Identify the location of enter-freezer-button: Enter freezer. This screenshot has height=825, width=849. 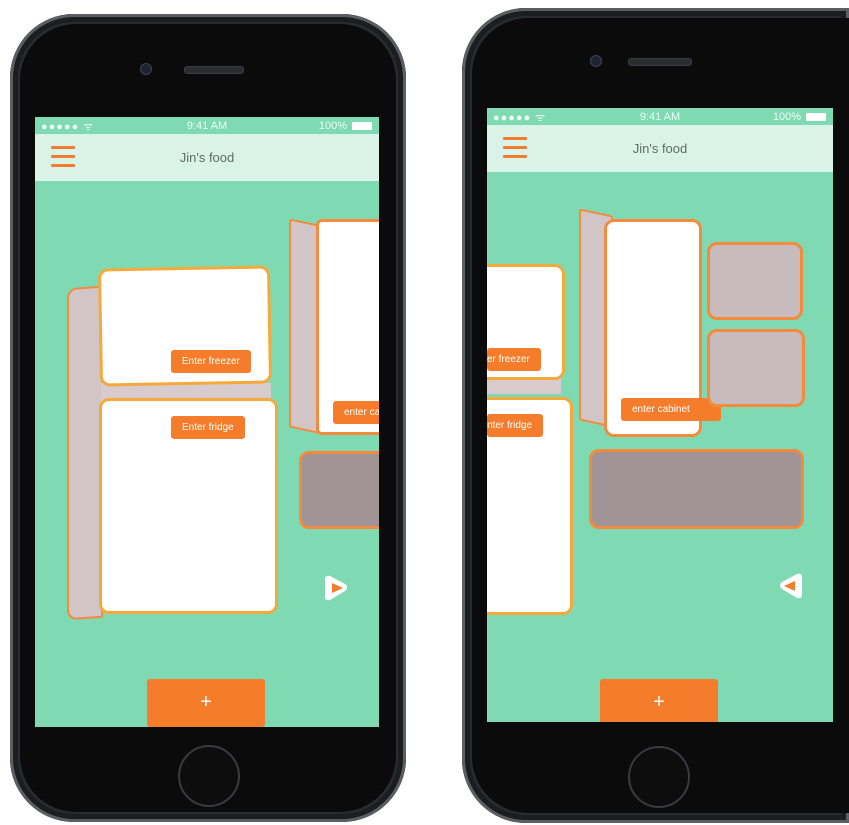
(211, 361).